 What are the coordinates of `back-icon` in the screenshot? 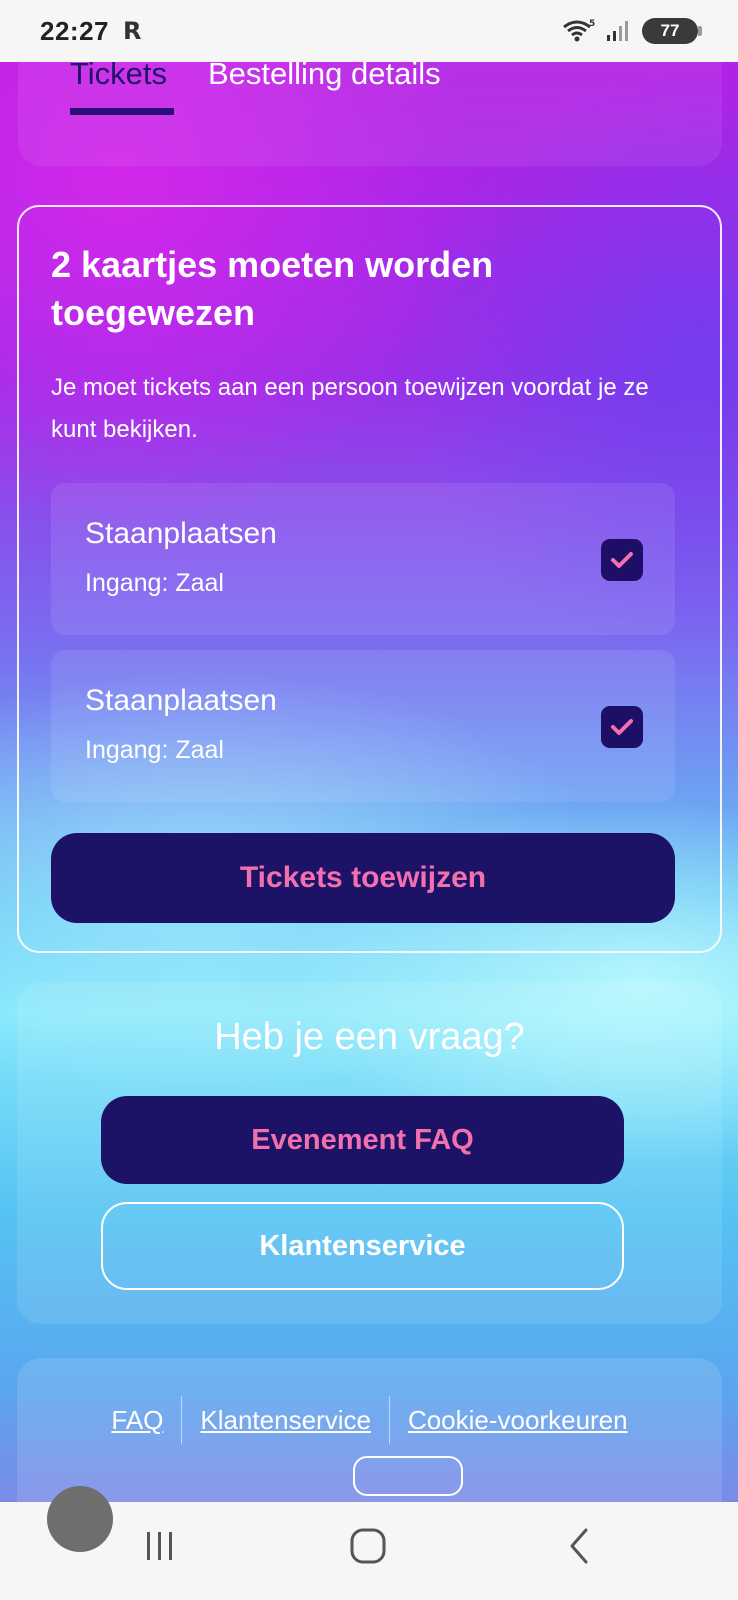 It's located at (580, 1546).